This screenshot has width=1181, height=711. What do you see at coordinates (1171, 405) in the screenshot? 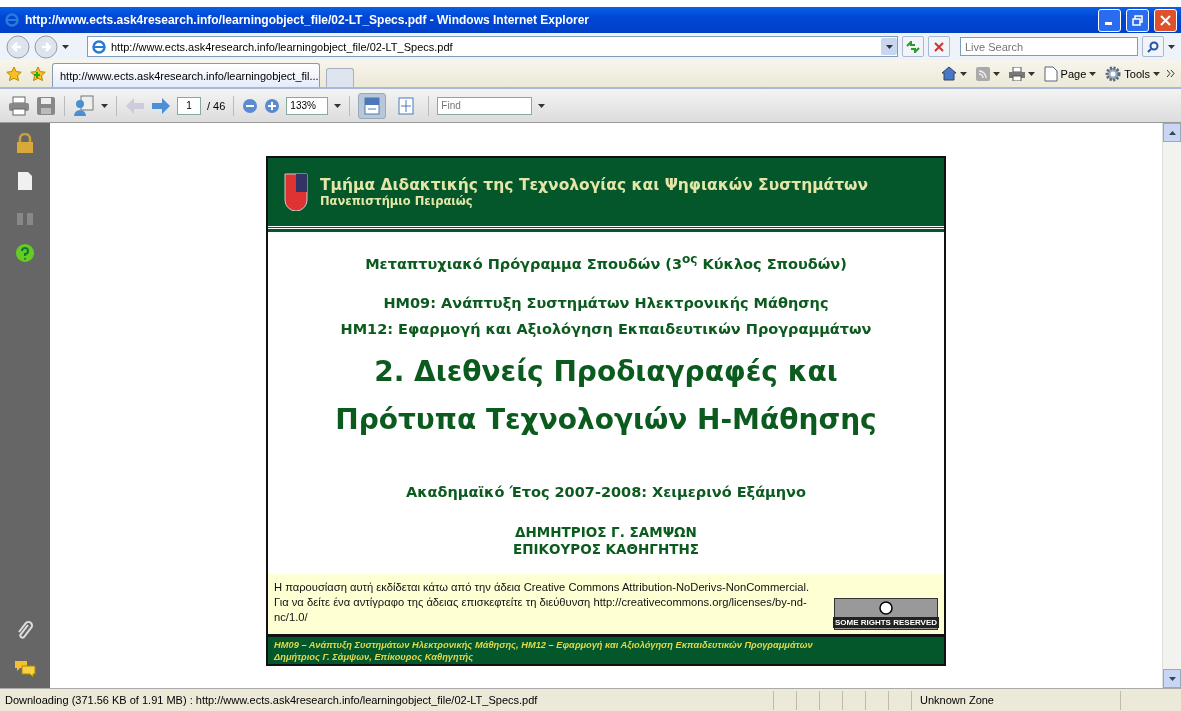
I see `scrollbar` at bounding box center [1171, 405].